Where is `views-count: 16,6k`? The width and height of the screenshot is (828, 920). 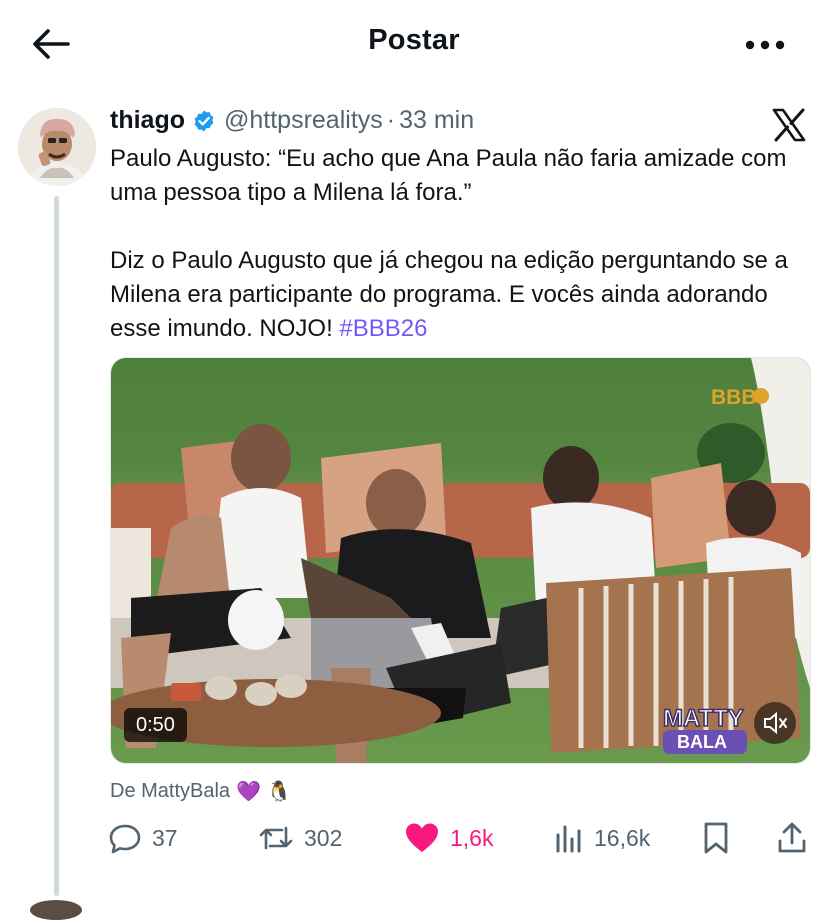
views-count: 16,6k is located at coordinates (622, 837).